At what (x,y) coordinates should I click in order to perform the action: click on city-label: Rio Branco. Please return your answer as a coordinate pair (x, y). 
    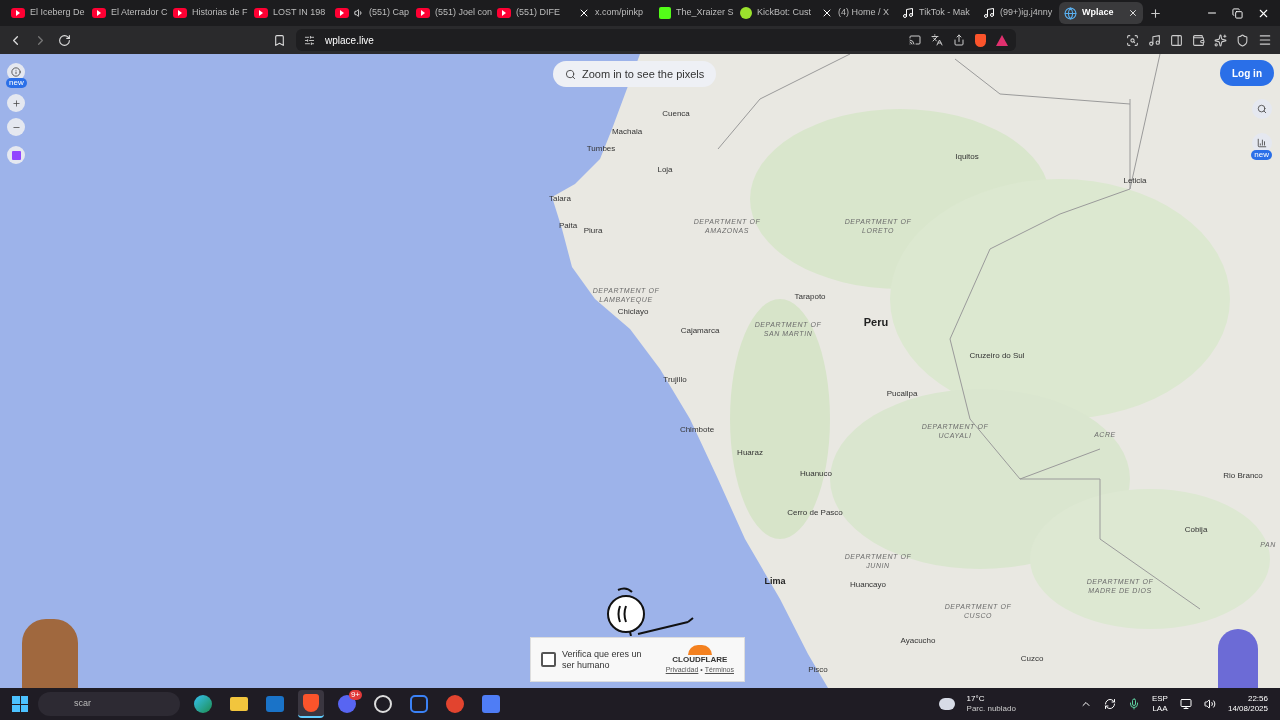
    Looking at the image, I should click on (1243, 476).